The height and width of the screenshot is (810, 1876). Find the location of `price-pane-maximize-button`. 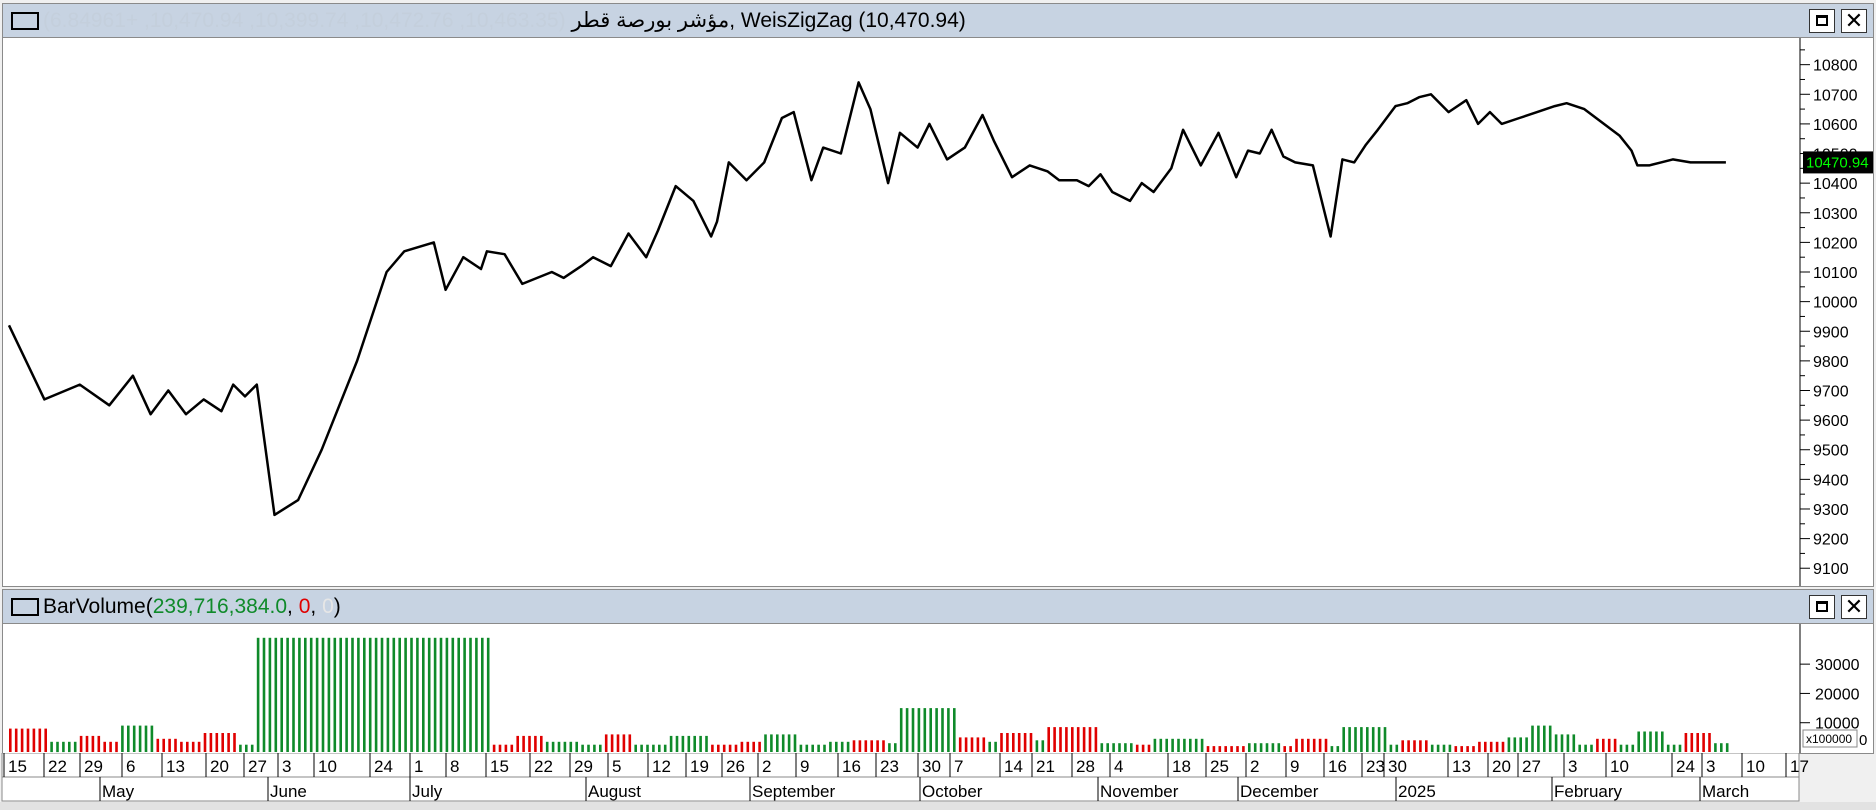

price-pane-maximize-button is located at coordinates (1822, 21).